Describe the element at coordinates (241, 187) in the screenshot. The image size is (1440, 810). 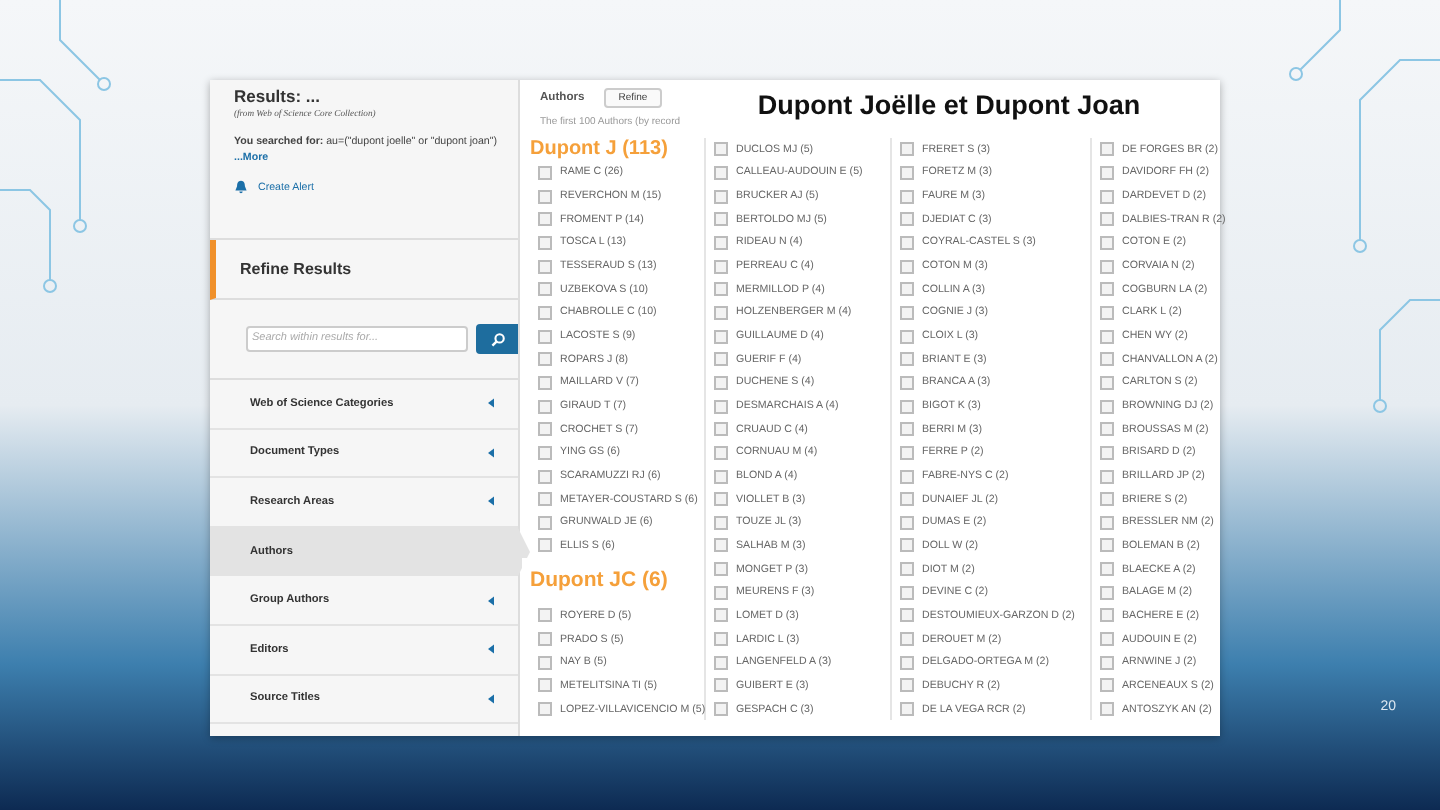
I see `bell-icon` at that location.